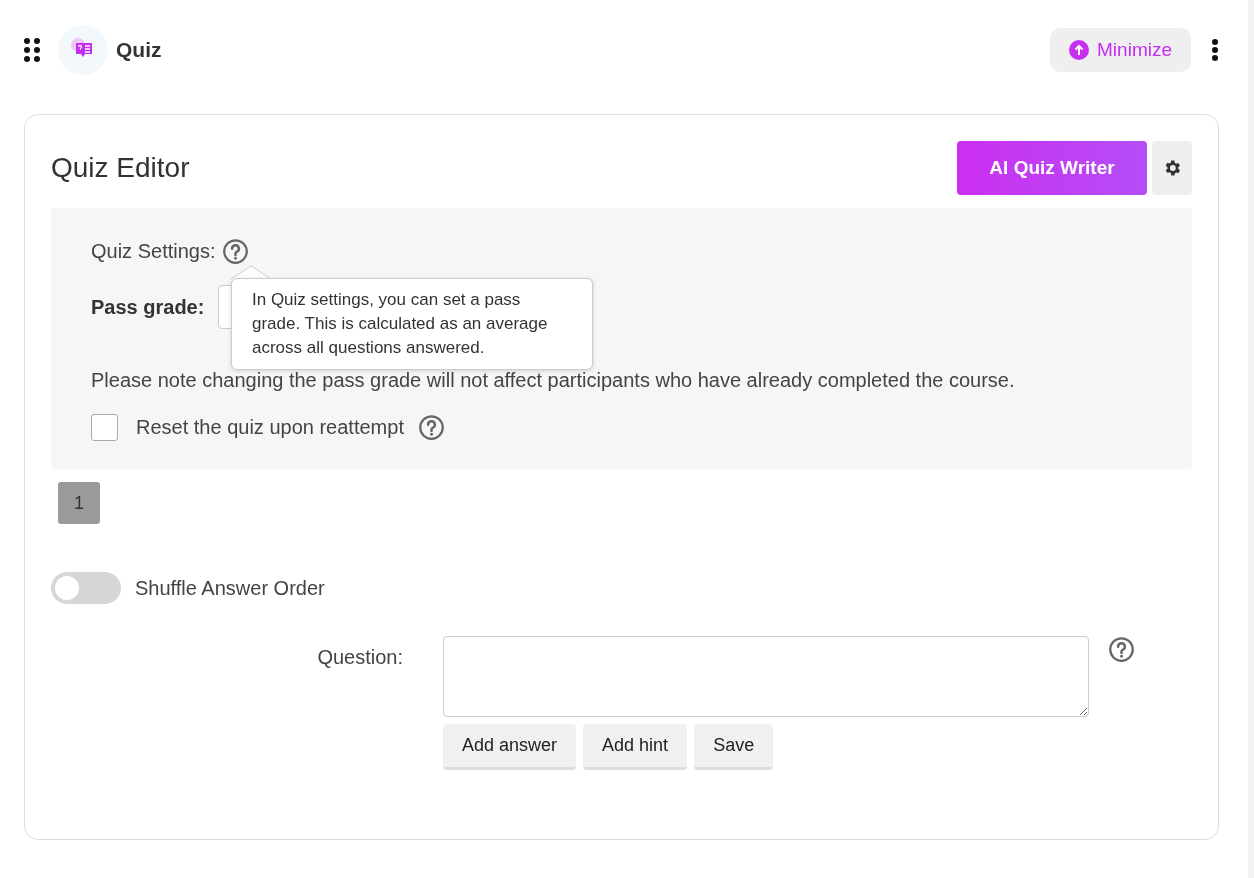 This screenshot has width=1254, height=878. I want to click on reset-label: Reset the quiz upon reattempt, so click(270, 427).